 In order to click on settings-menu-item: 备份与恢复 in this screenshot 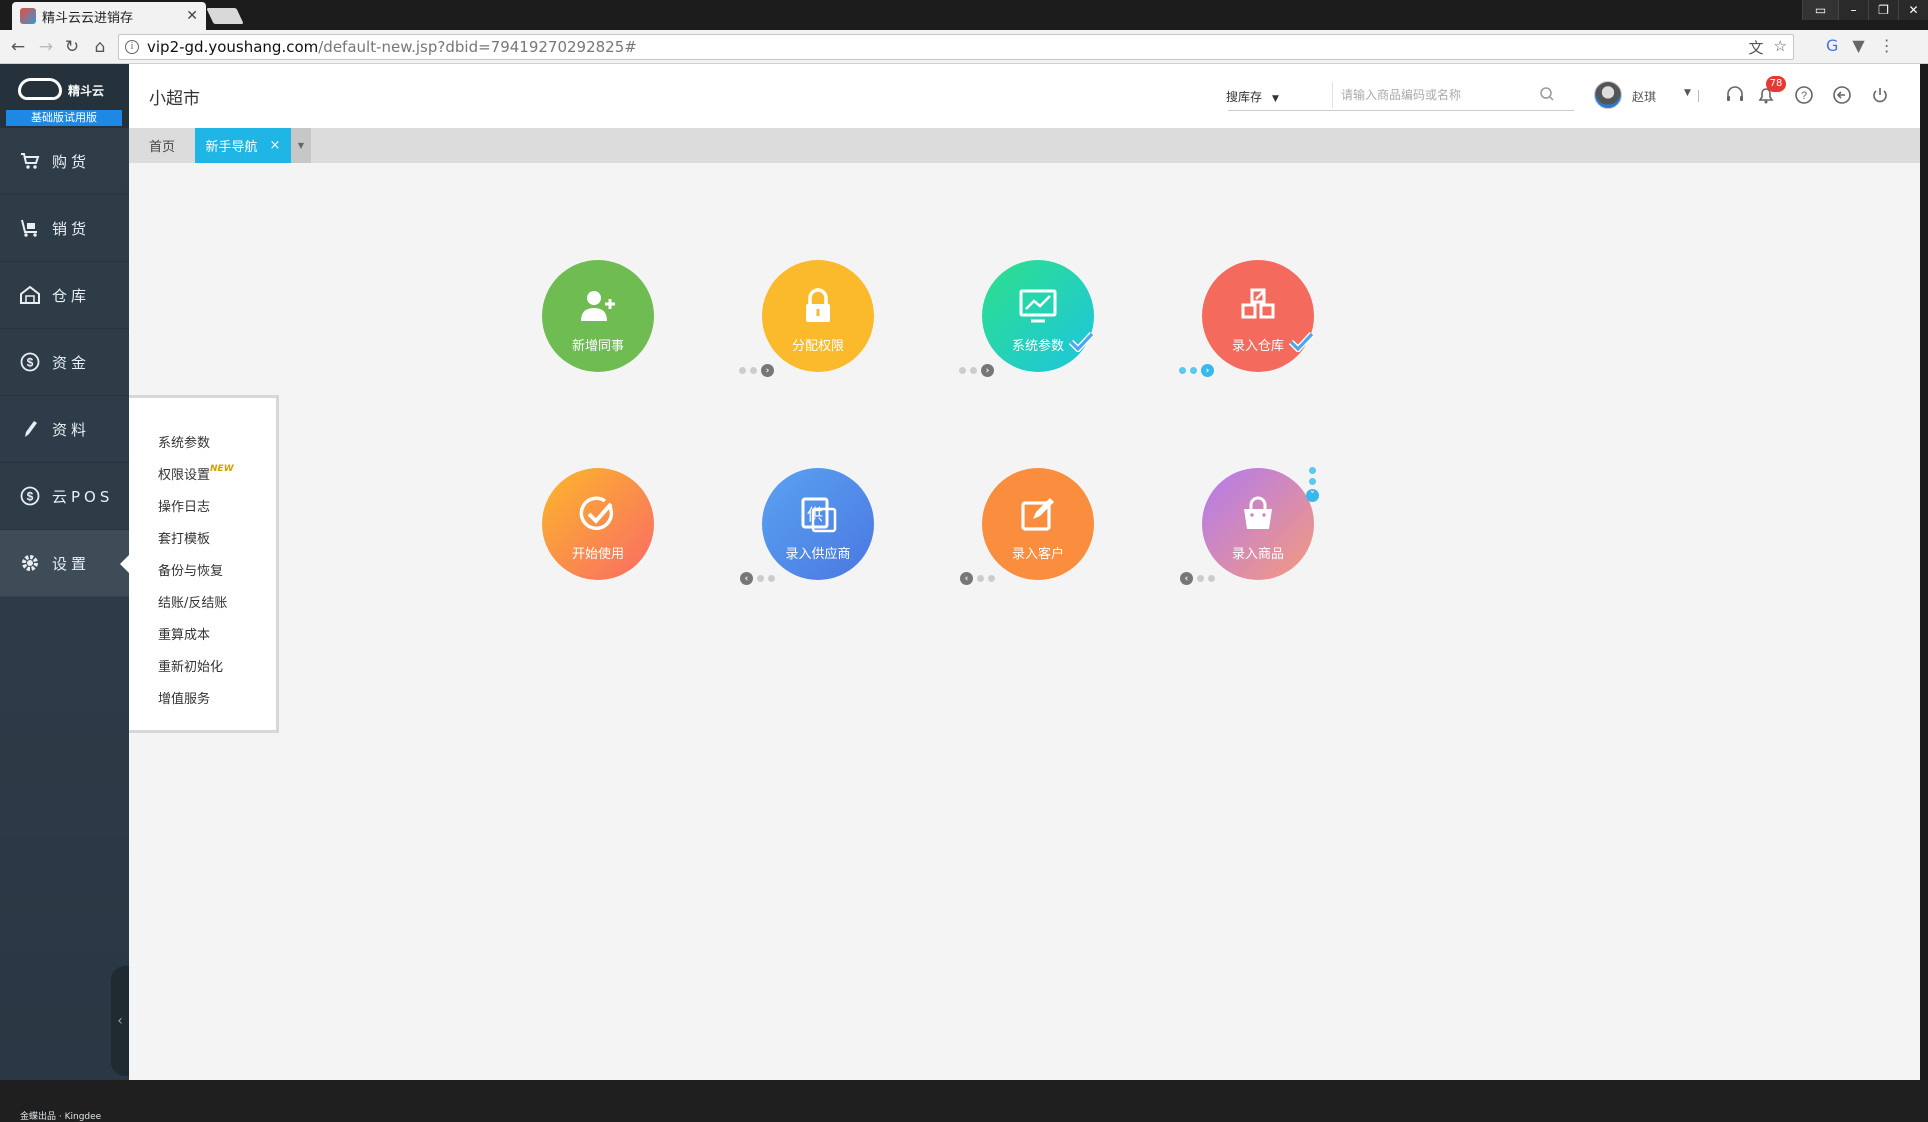, I will do `click(190, 569)`.